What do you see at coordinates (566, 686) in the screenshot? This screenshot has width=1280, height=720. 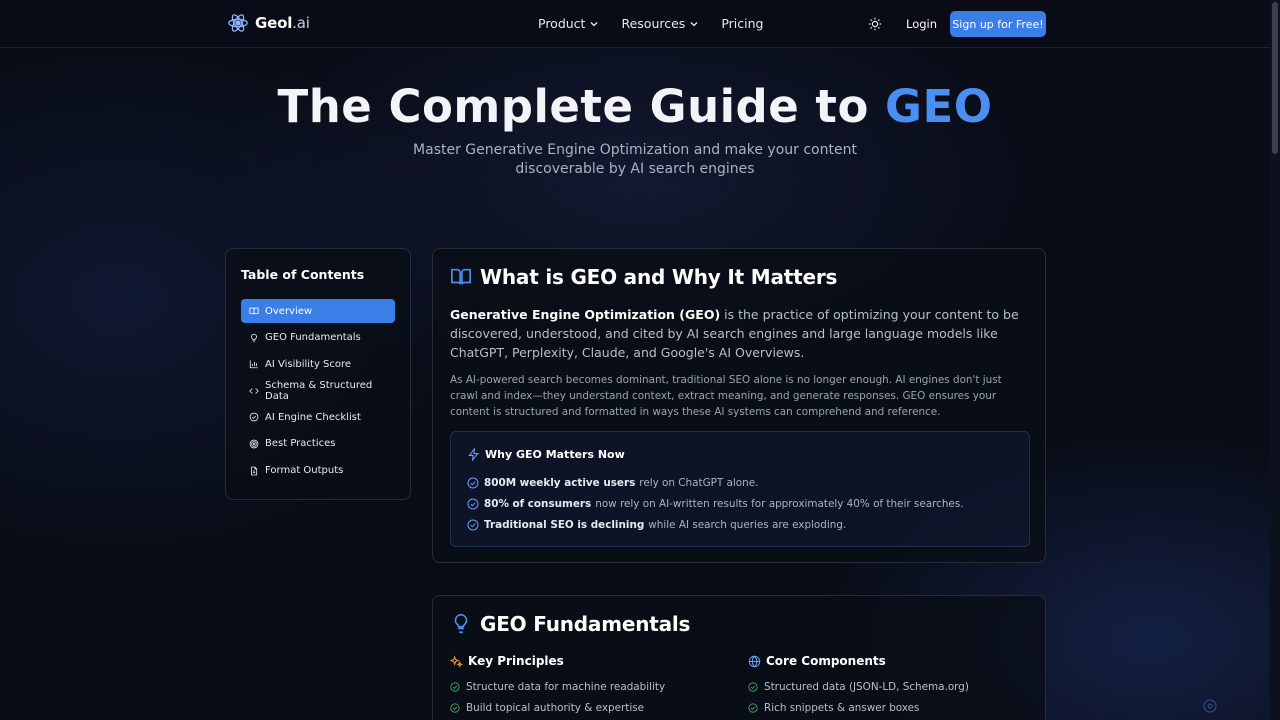 I see `principle-text: Structure data for machine readability` at bounding box center [566, 686].